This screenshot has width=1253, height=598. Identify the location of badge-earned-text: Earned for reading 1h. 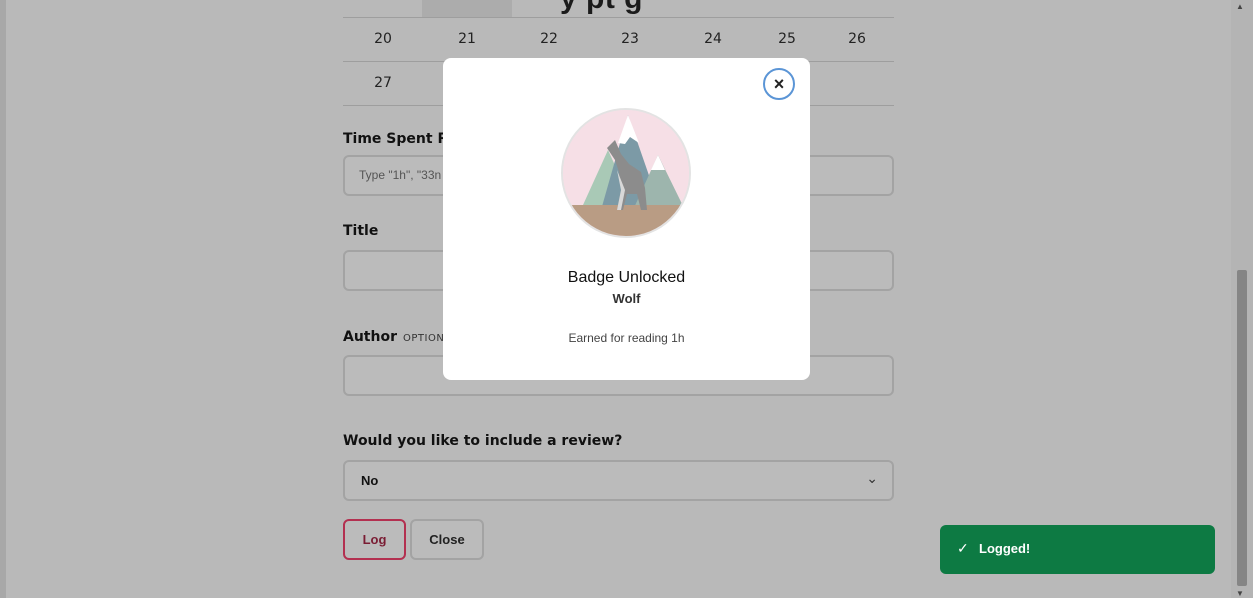
(626, 338).